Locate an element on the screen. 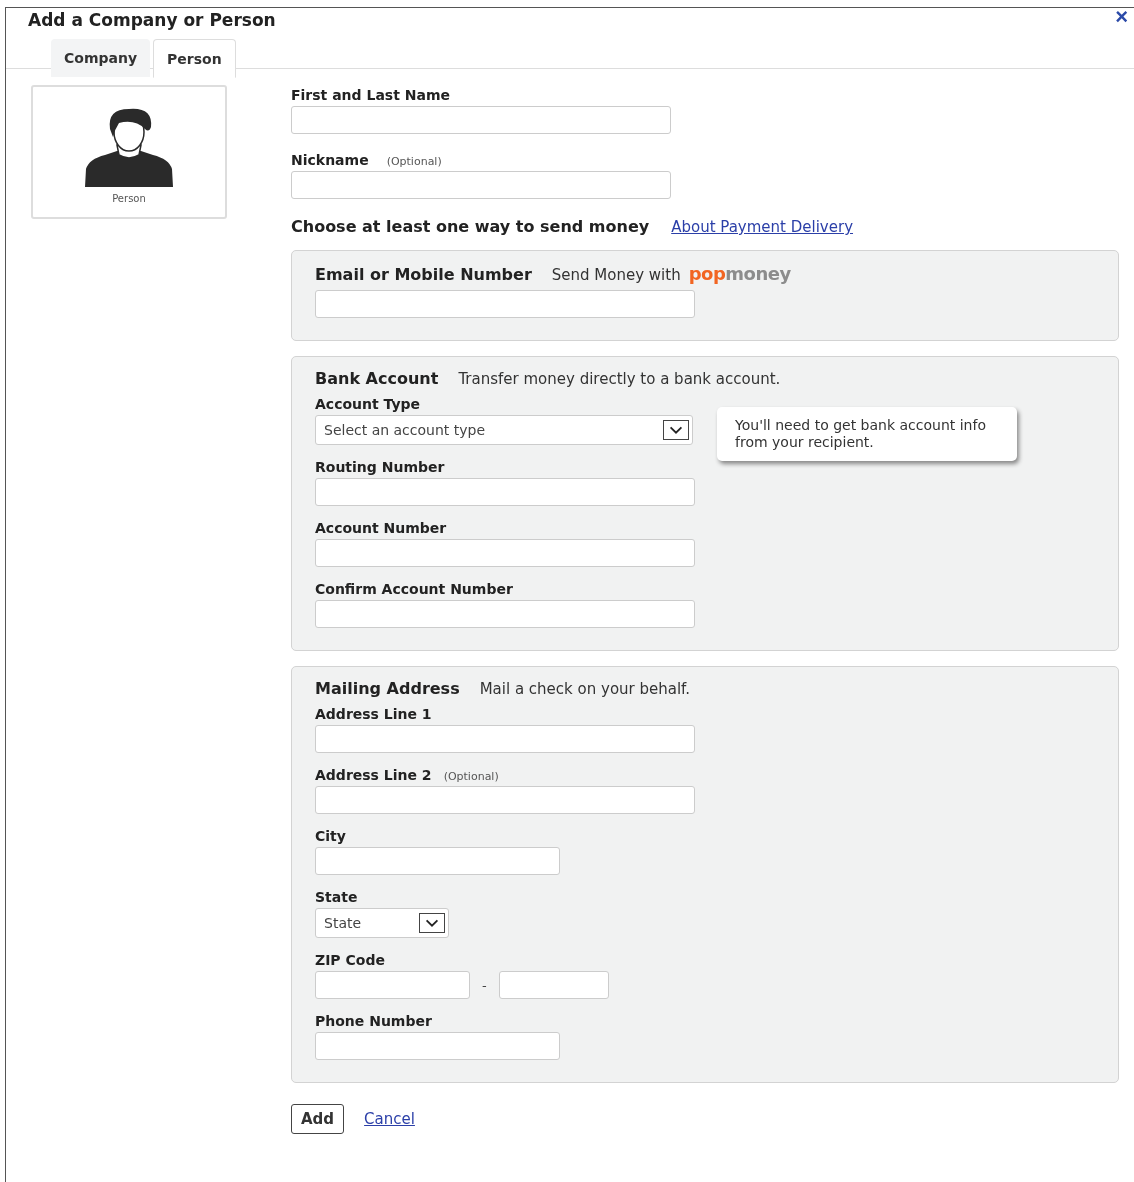 The height and width of the screenshot is (1182, 1134). field-label: Nickname is located at coordinates (330, 160).